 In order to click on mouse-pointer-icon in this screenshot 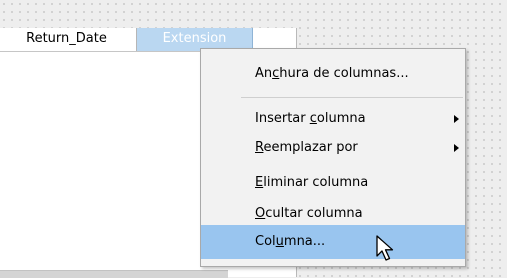, I will do `click(385, 248)`.